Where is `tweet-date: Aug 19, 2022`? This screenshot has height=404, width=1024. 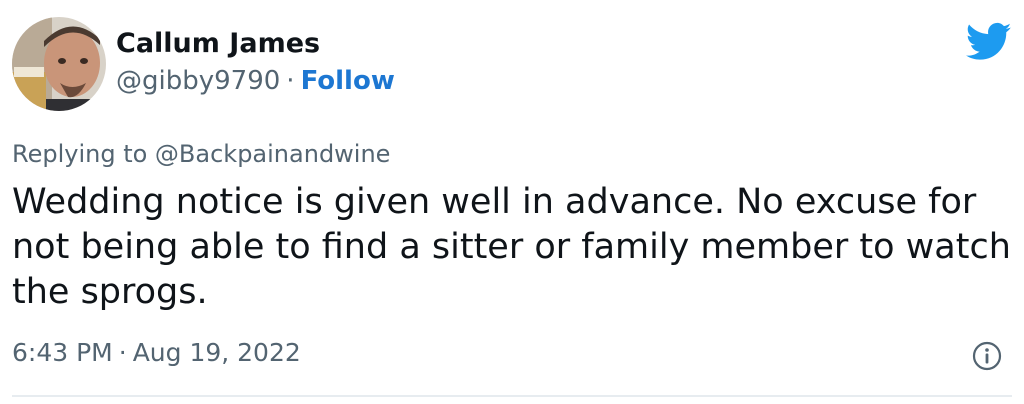 tweet-date: Aug 19, 2022 is located at coordinates (216, 352).